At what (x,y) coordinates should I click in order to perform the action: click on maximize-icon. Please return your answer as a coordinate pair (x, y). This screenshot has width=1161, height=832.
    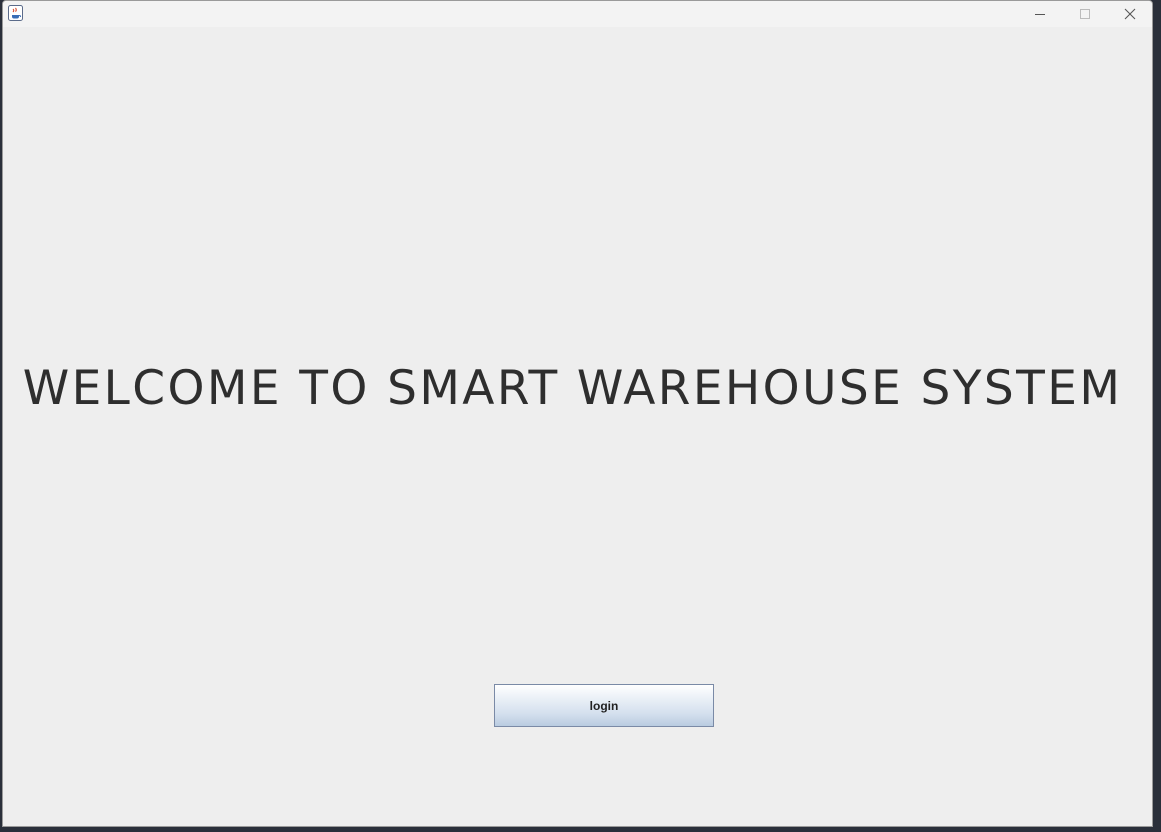
    Looking at the image, I should click on (1084, 14).